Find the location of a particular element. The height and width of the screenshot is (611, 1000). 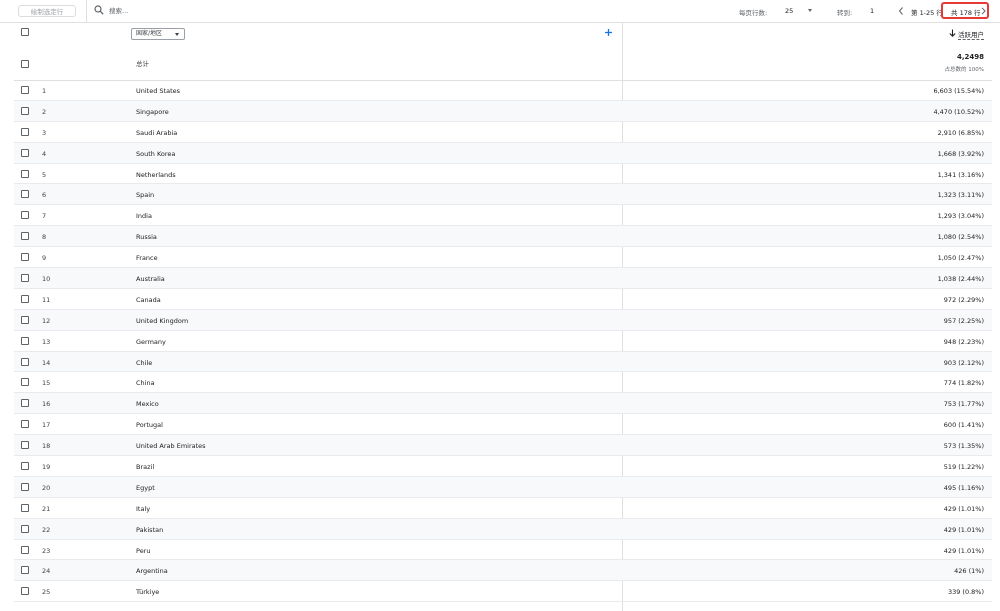

table-row: 17 Portugal 600 (1.41%) is located at coordinates (503, 425).